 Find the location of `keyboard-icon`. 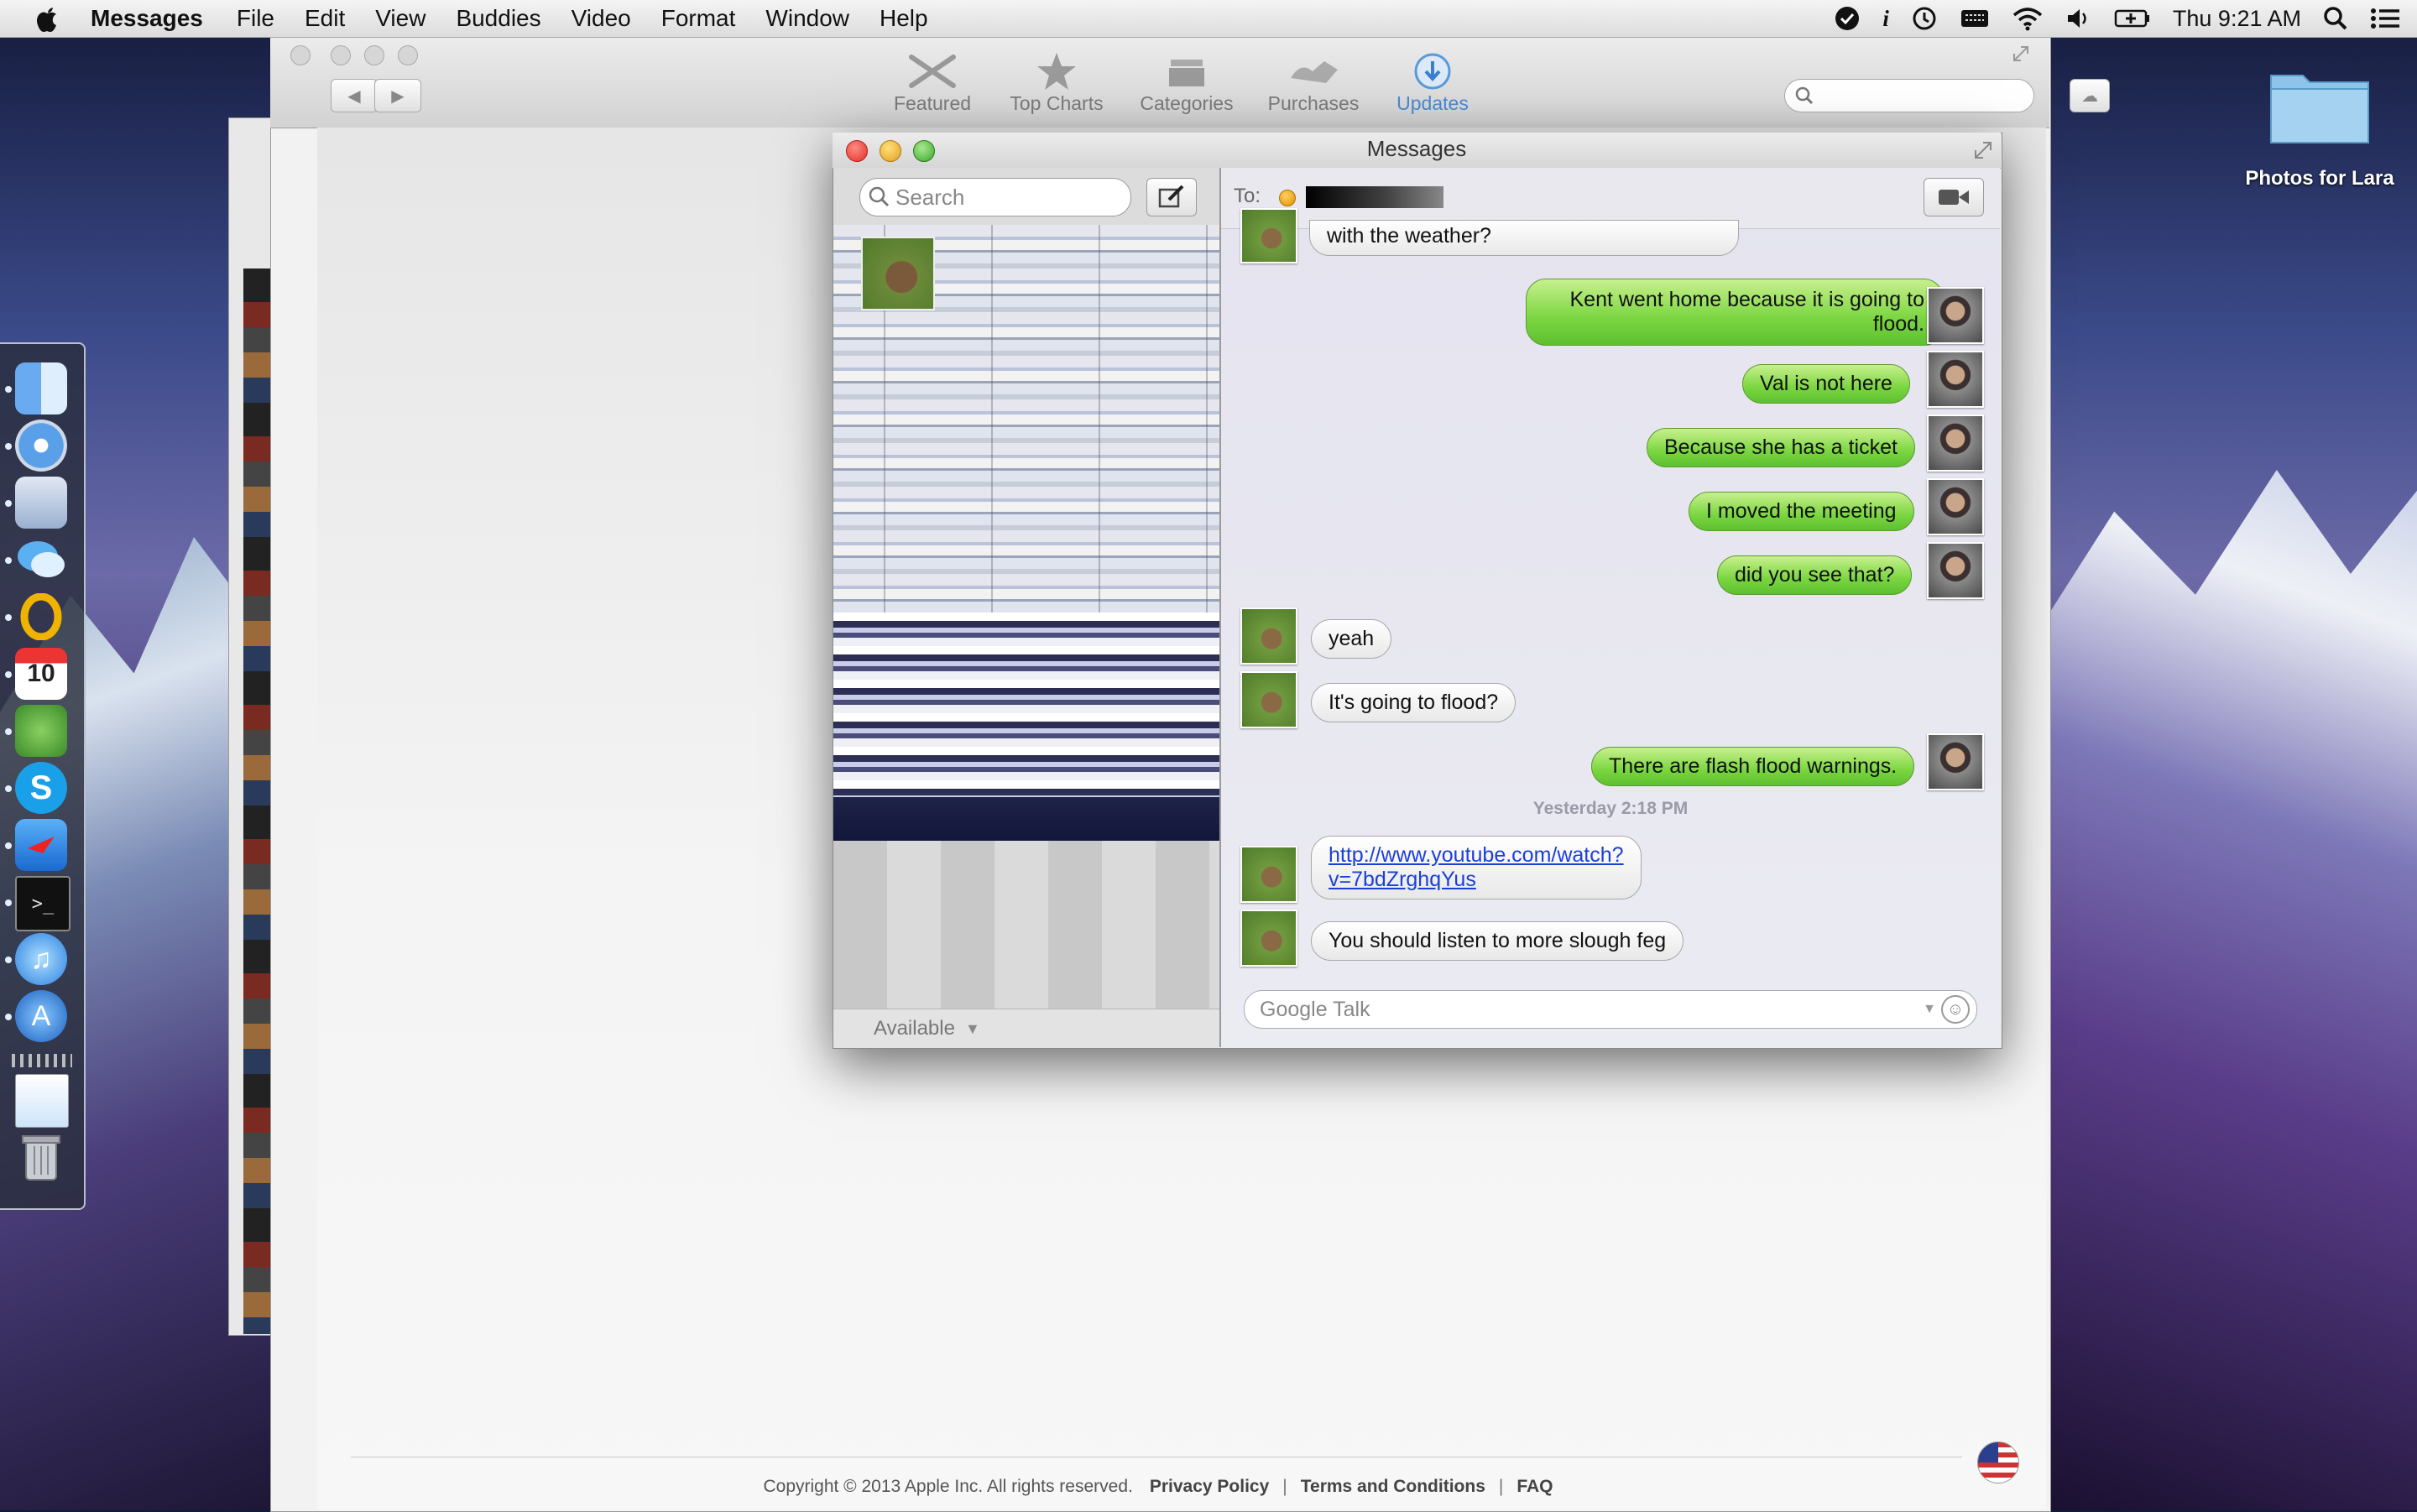

keyboard-icon is located at coordinates (1975, 18).